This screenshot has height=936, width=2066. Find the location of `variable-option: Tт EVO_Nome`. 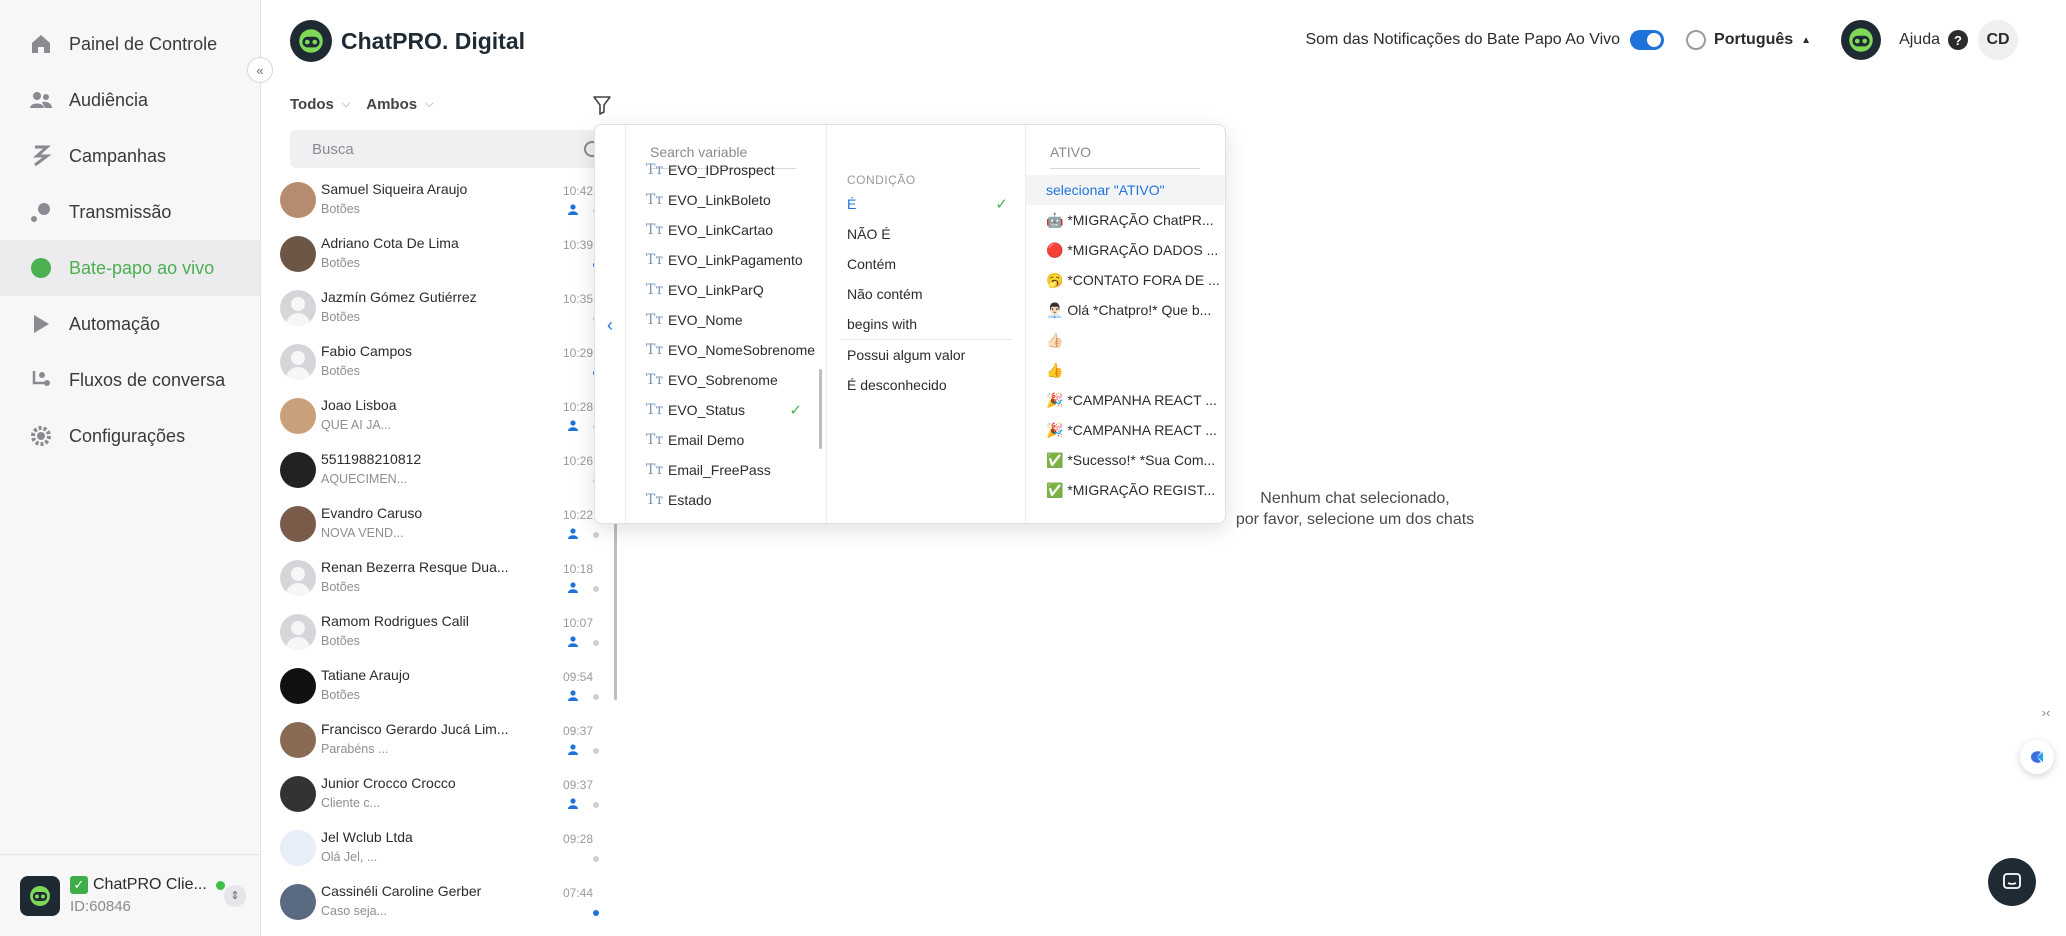

variable-option: Tт EVO_Nome is located at coordinates (721, 320).